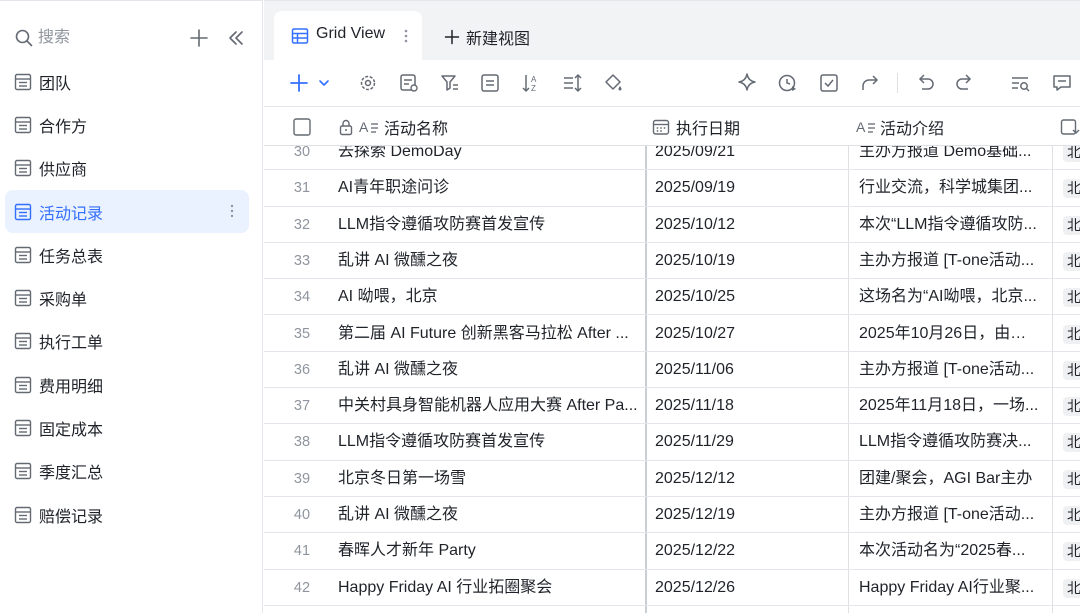  Describe the element at coordinates (1062, 83) in the screenshot. I see `comment-icon` at that location.